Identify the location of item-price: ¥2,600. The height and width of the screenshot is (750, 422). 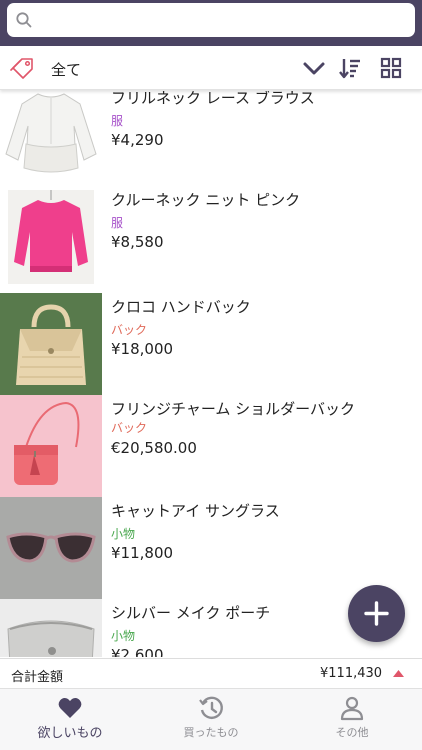
(137, 651).